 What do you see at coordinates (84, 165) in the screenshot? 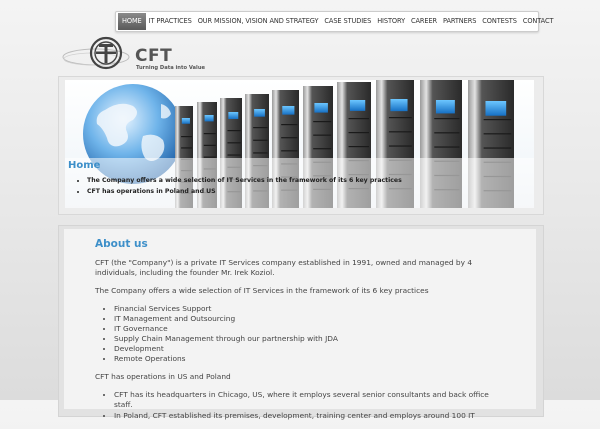
I see `banner-title: Home` at bounding box center [84, 165].